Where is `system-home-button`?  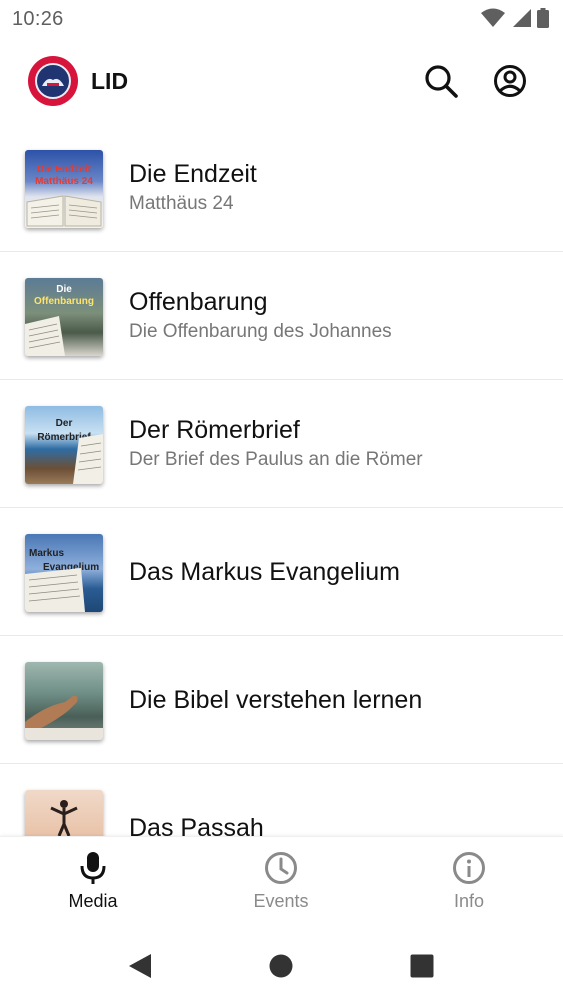 system-home-button is located at coordinates (281, 966).